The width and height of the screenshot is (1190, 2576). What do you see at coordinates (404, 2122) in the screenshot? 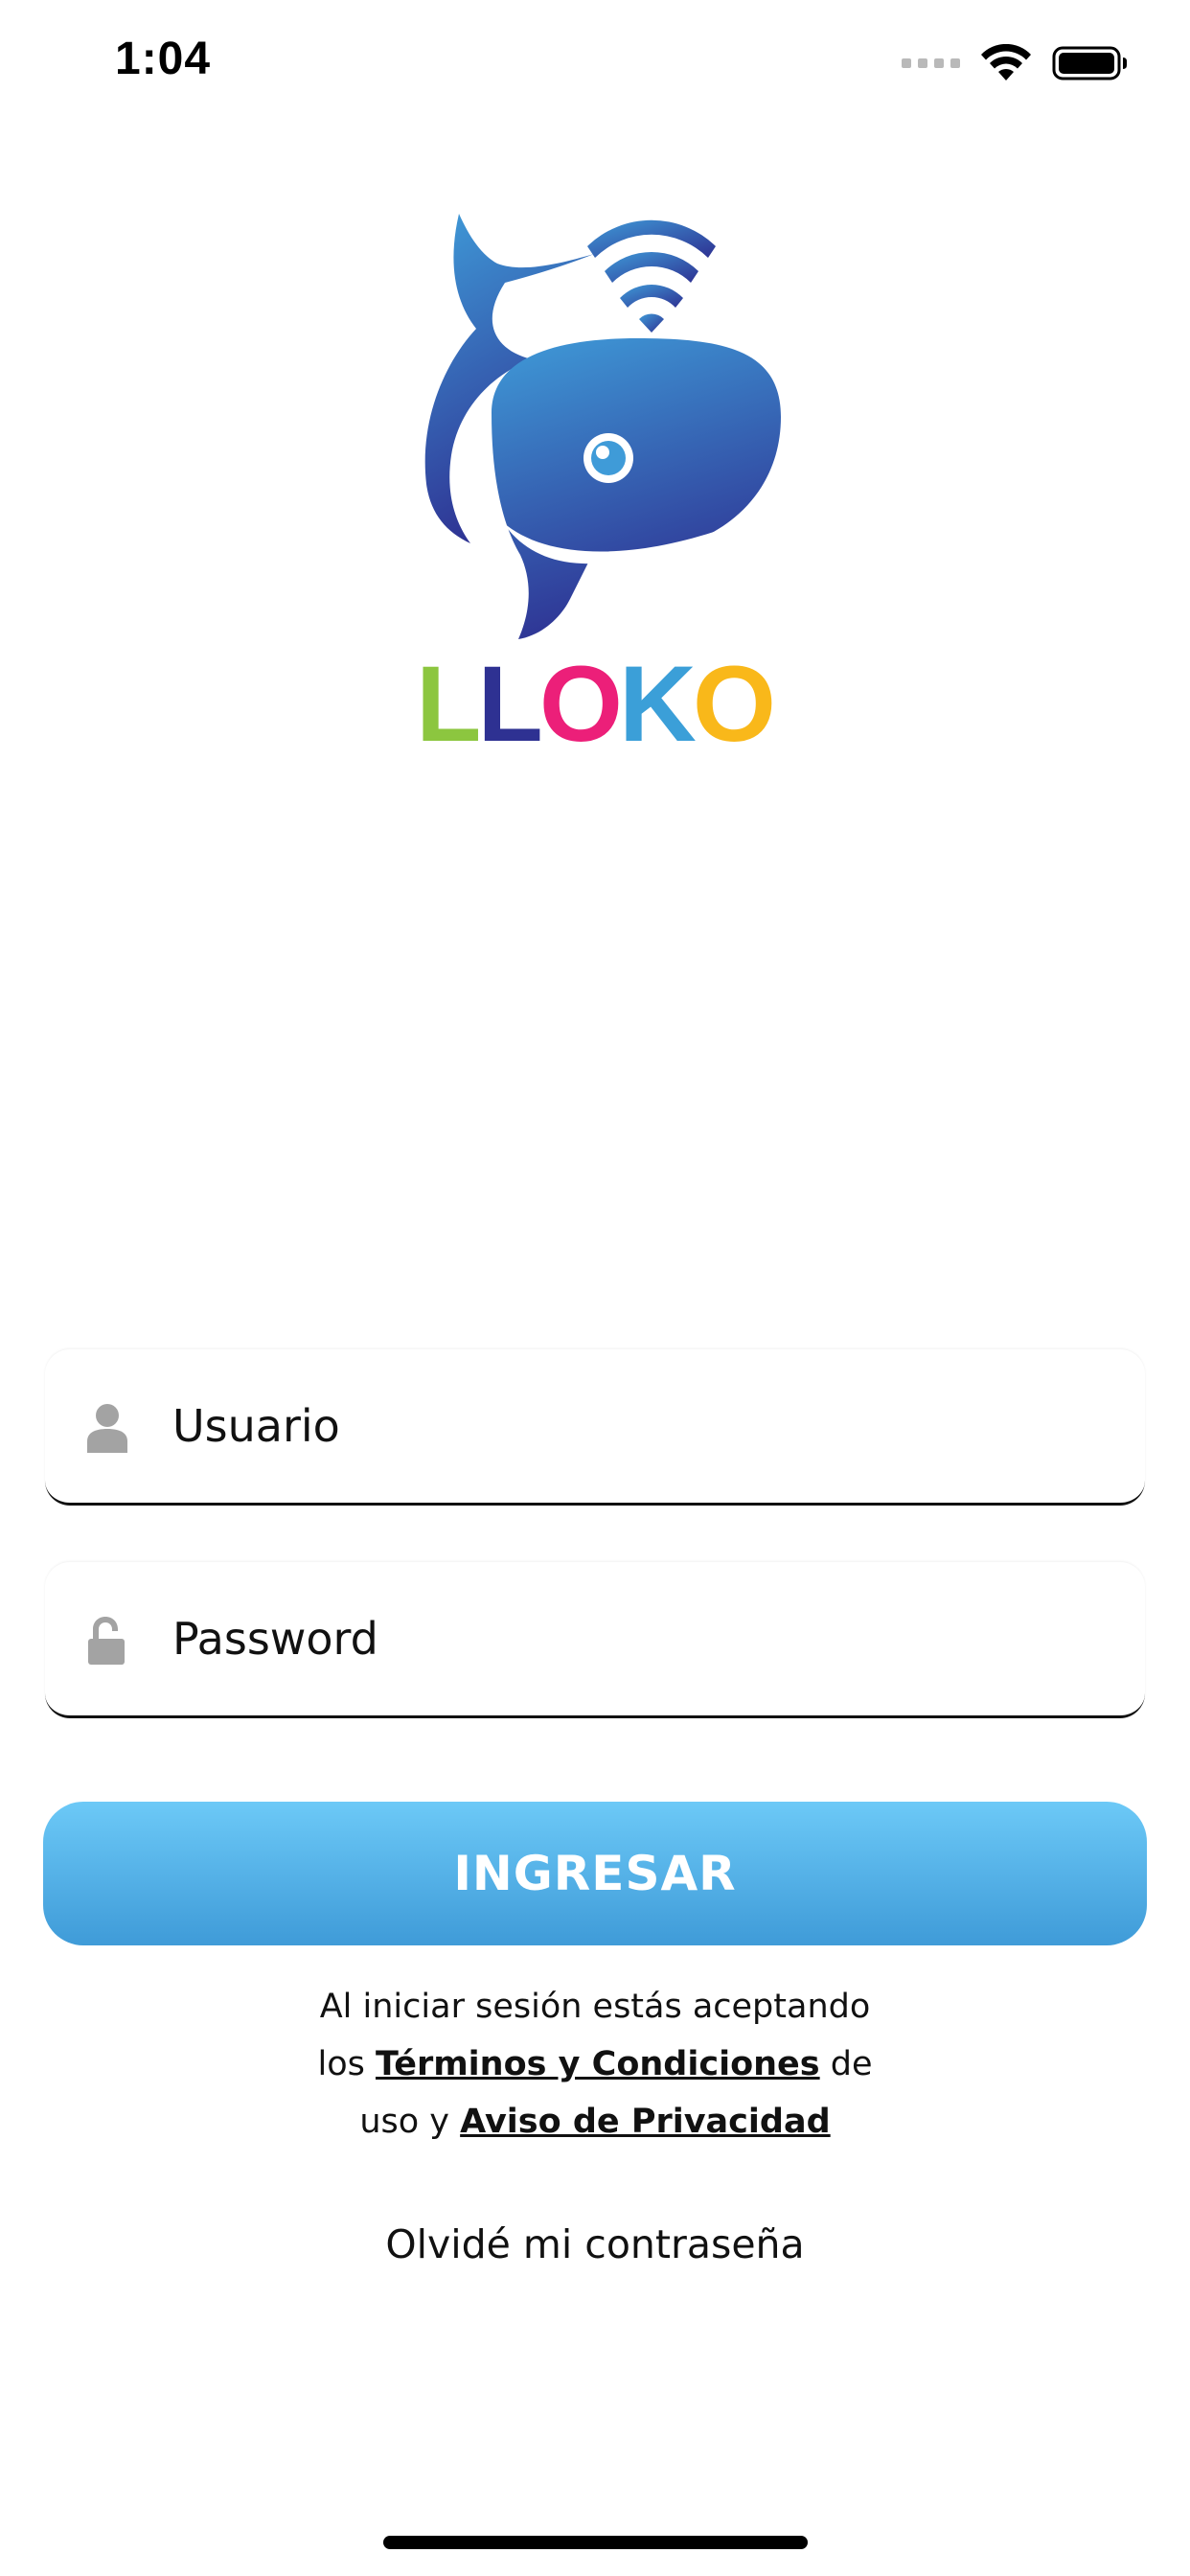
I see `terms-line3-prefix: uso y` at bounding box center [404, 2122].